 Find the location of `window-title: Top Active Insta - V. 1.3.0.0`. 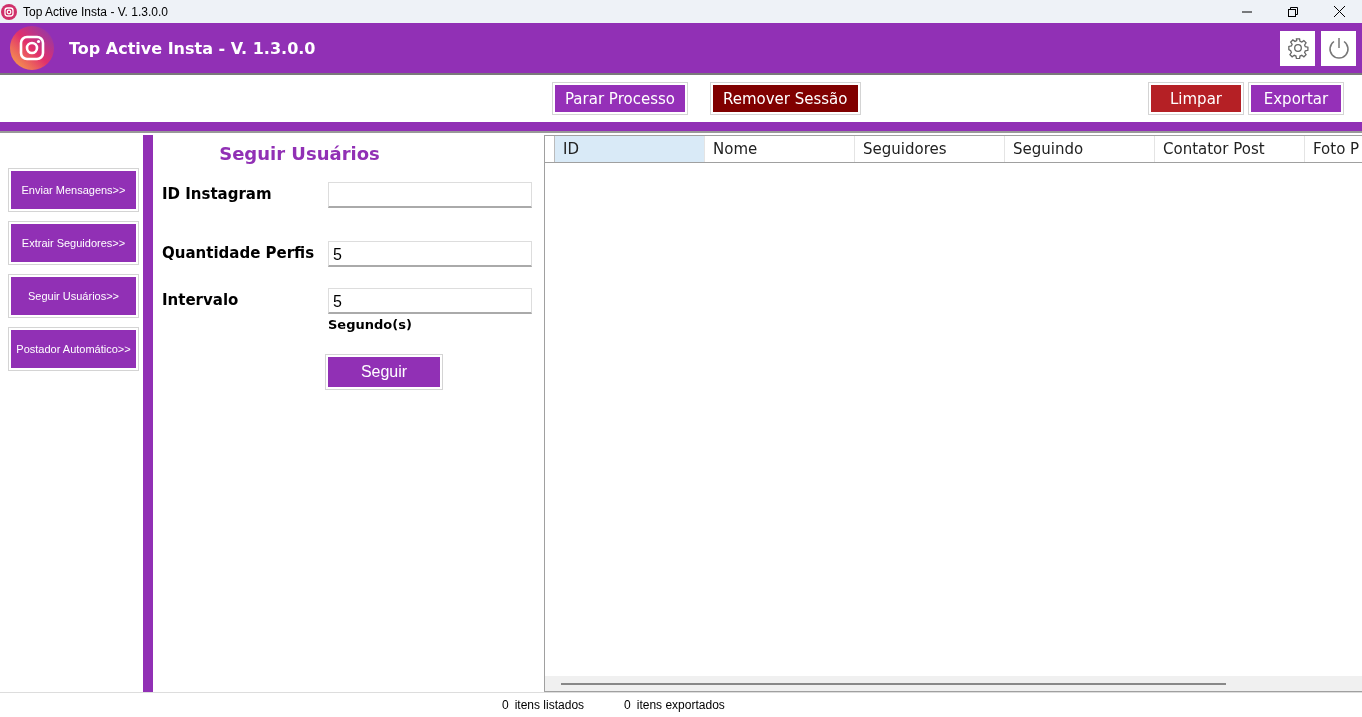

window-title: Top Active Insta - V. 1.3.0.0 is located at coordinates (96, 11).